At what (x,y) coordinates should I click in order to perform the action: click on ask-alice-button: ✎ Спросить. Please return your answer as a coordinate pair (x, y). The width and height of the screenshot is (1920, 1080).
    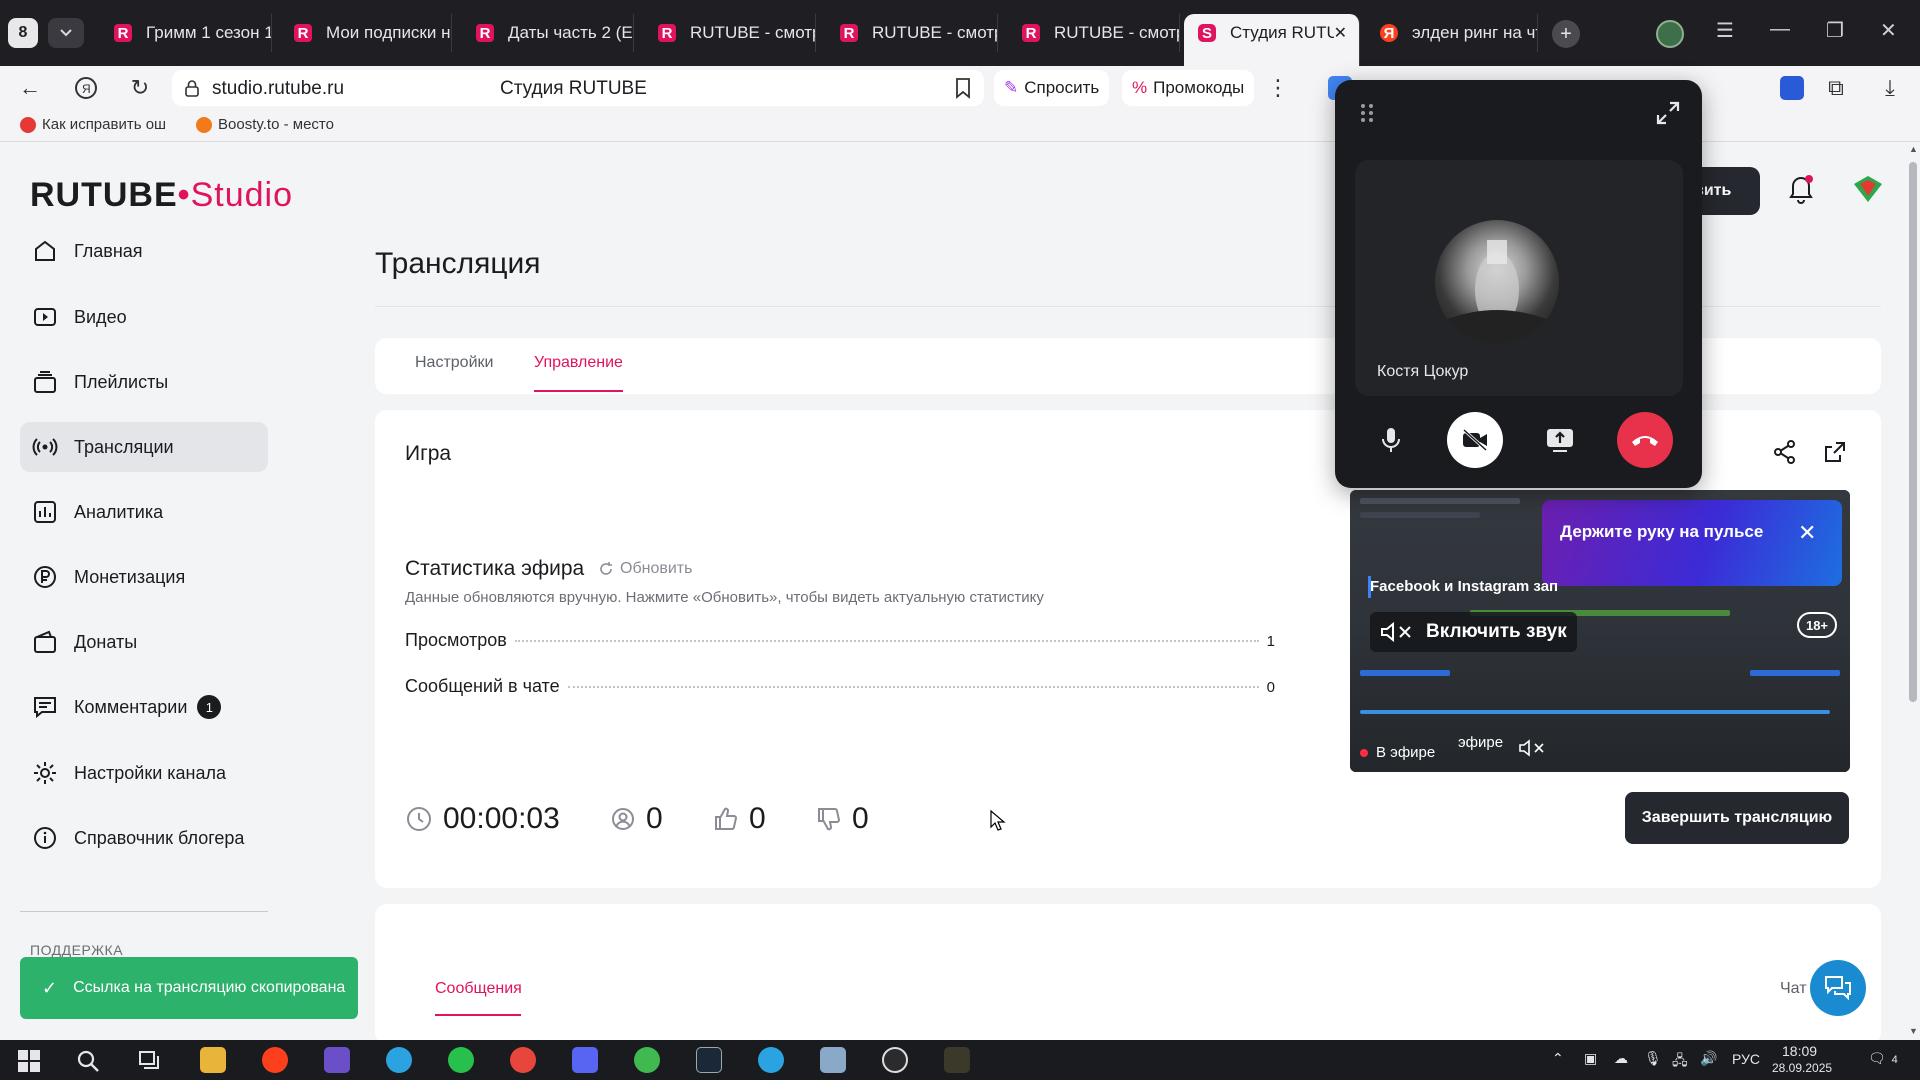
    Looking at the image, I should click on (1052, 88).